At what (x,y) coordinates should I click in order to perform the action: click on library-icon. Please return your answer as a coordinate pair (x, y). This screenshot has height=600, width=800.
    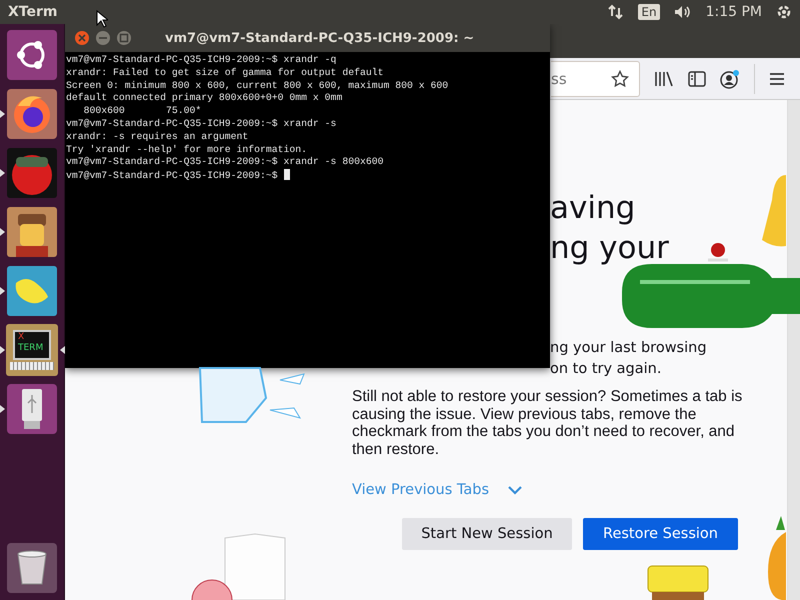
    Looking at the image, I should click on (664, 79).